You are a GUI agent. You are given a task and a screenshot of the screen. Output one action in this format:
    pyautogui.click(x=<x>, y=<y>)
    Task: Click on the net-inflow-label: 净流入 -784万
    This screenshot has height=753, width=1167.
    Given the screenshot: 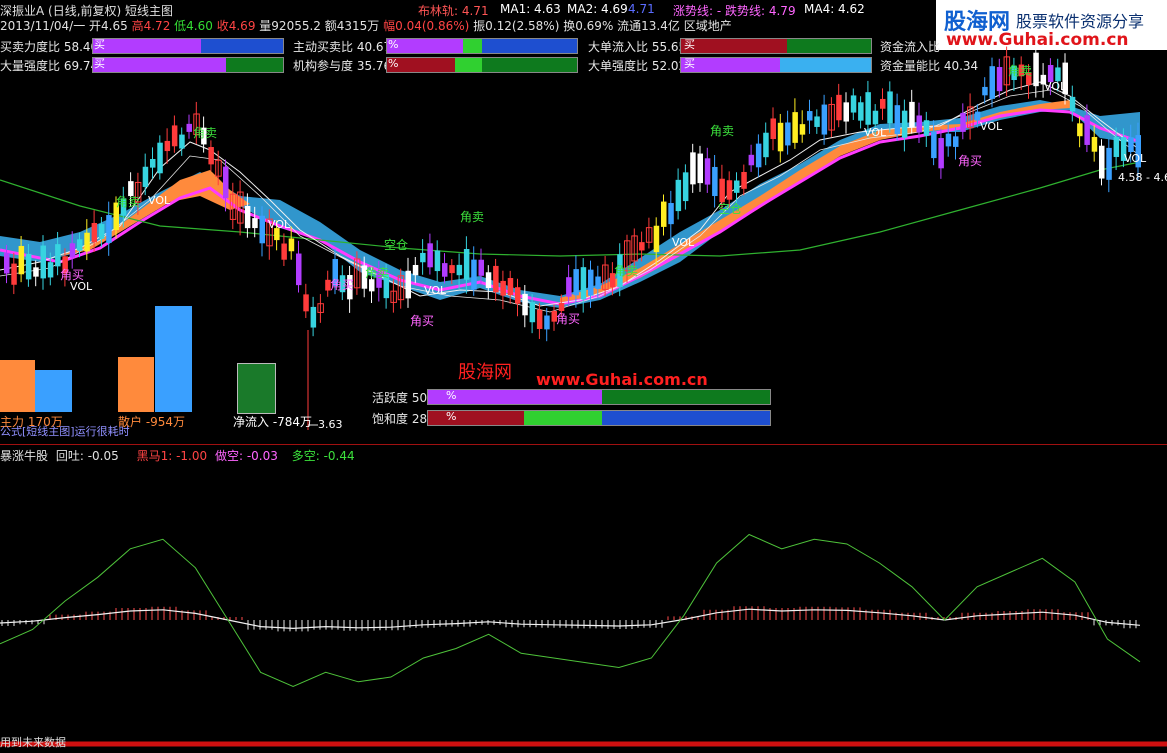 What is the action you would take?
    pyautogui.click(x=273, y=422)
    